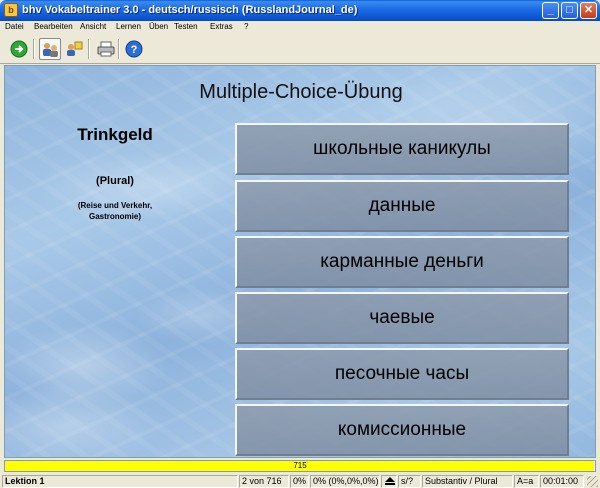 The width and height of the screenshot is (600, 488). Describe the element at coordinates (115, 181) in the screenshot. I see `grammar-info: (Plural)` at that location.